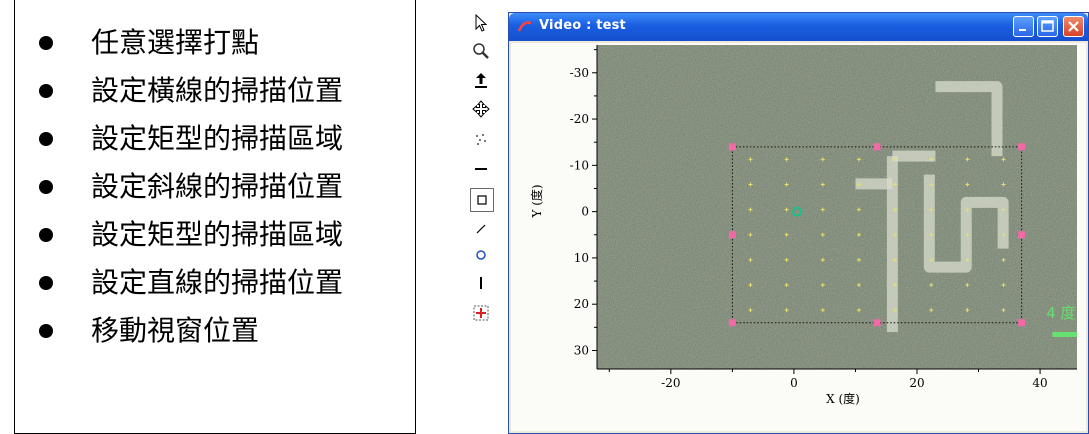 This screenshot has height=434, width=1089. I want to click on bullet-label: 設定橫線的掃描位置, so click(217, 90).